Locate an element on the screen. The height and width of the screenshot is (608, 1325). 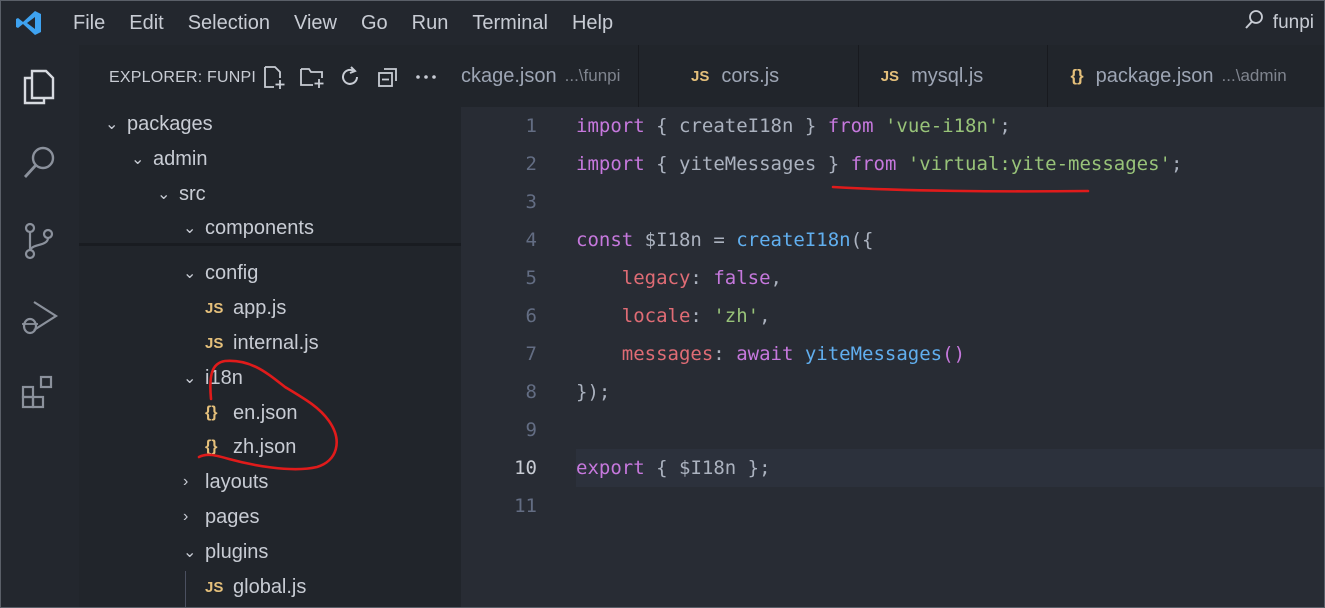
tree-item-admin: ⌄ admin is located at coordinates (169, 159).